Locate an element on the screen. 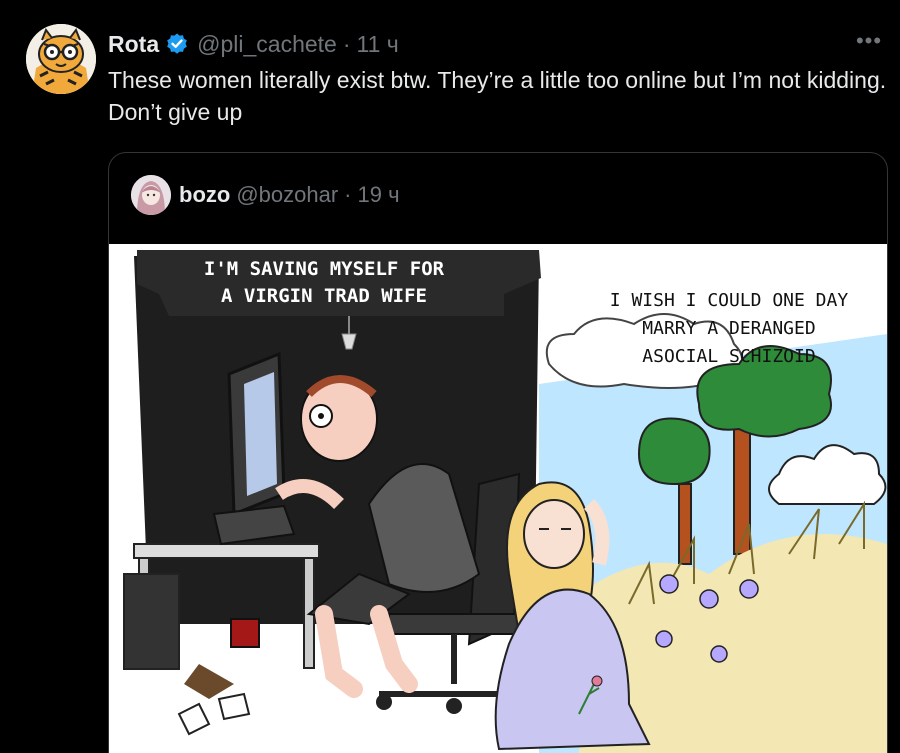 The height and width of the screenshot is (753, 900). left-caption-line1: I'M SAVING MYSELF FOR is located at coordinates (324, 269).